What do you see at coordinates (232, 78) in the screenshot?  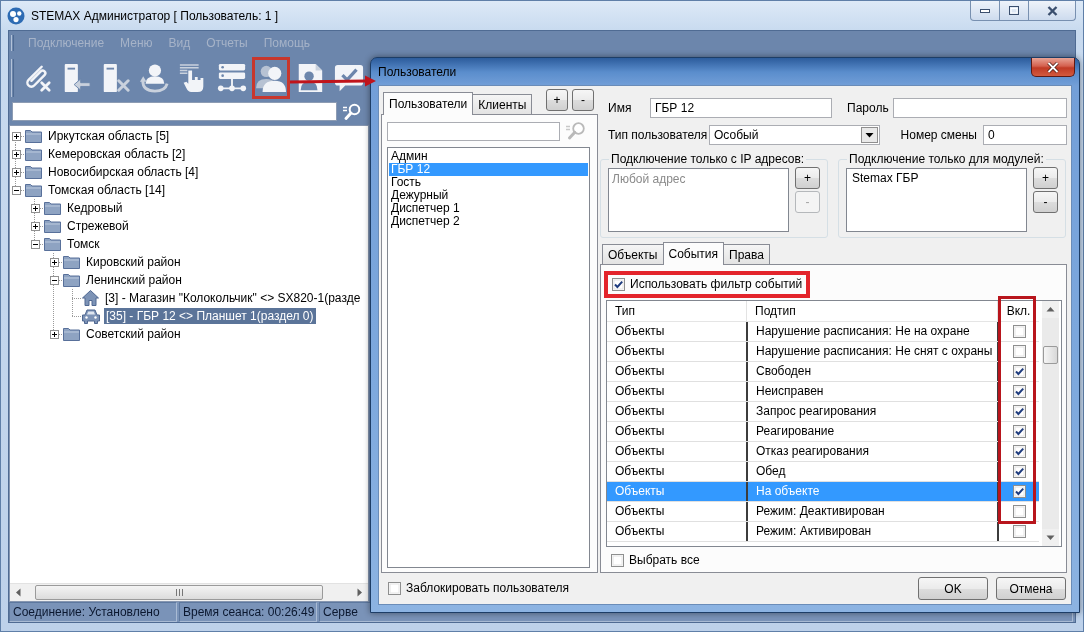 I see `network-icon` at bounding box center [232, 78].